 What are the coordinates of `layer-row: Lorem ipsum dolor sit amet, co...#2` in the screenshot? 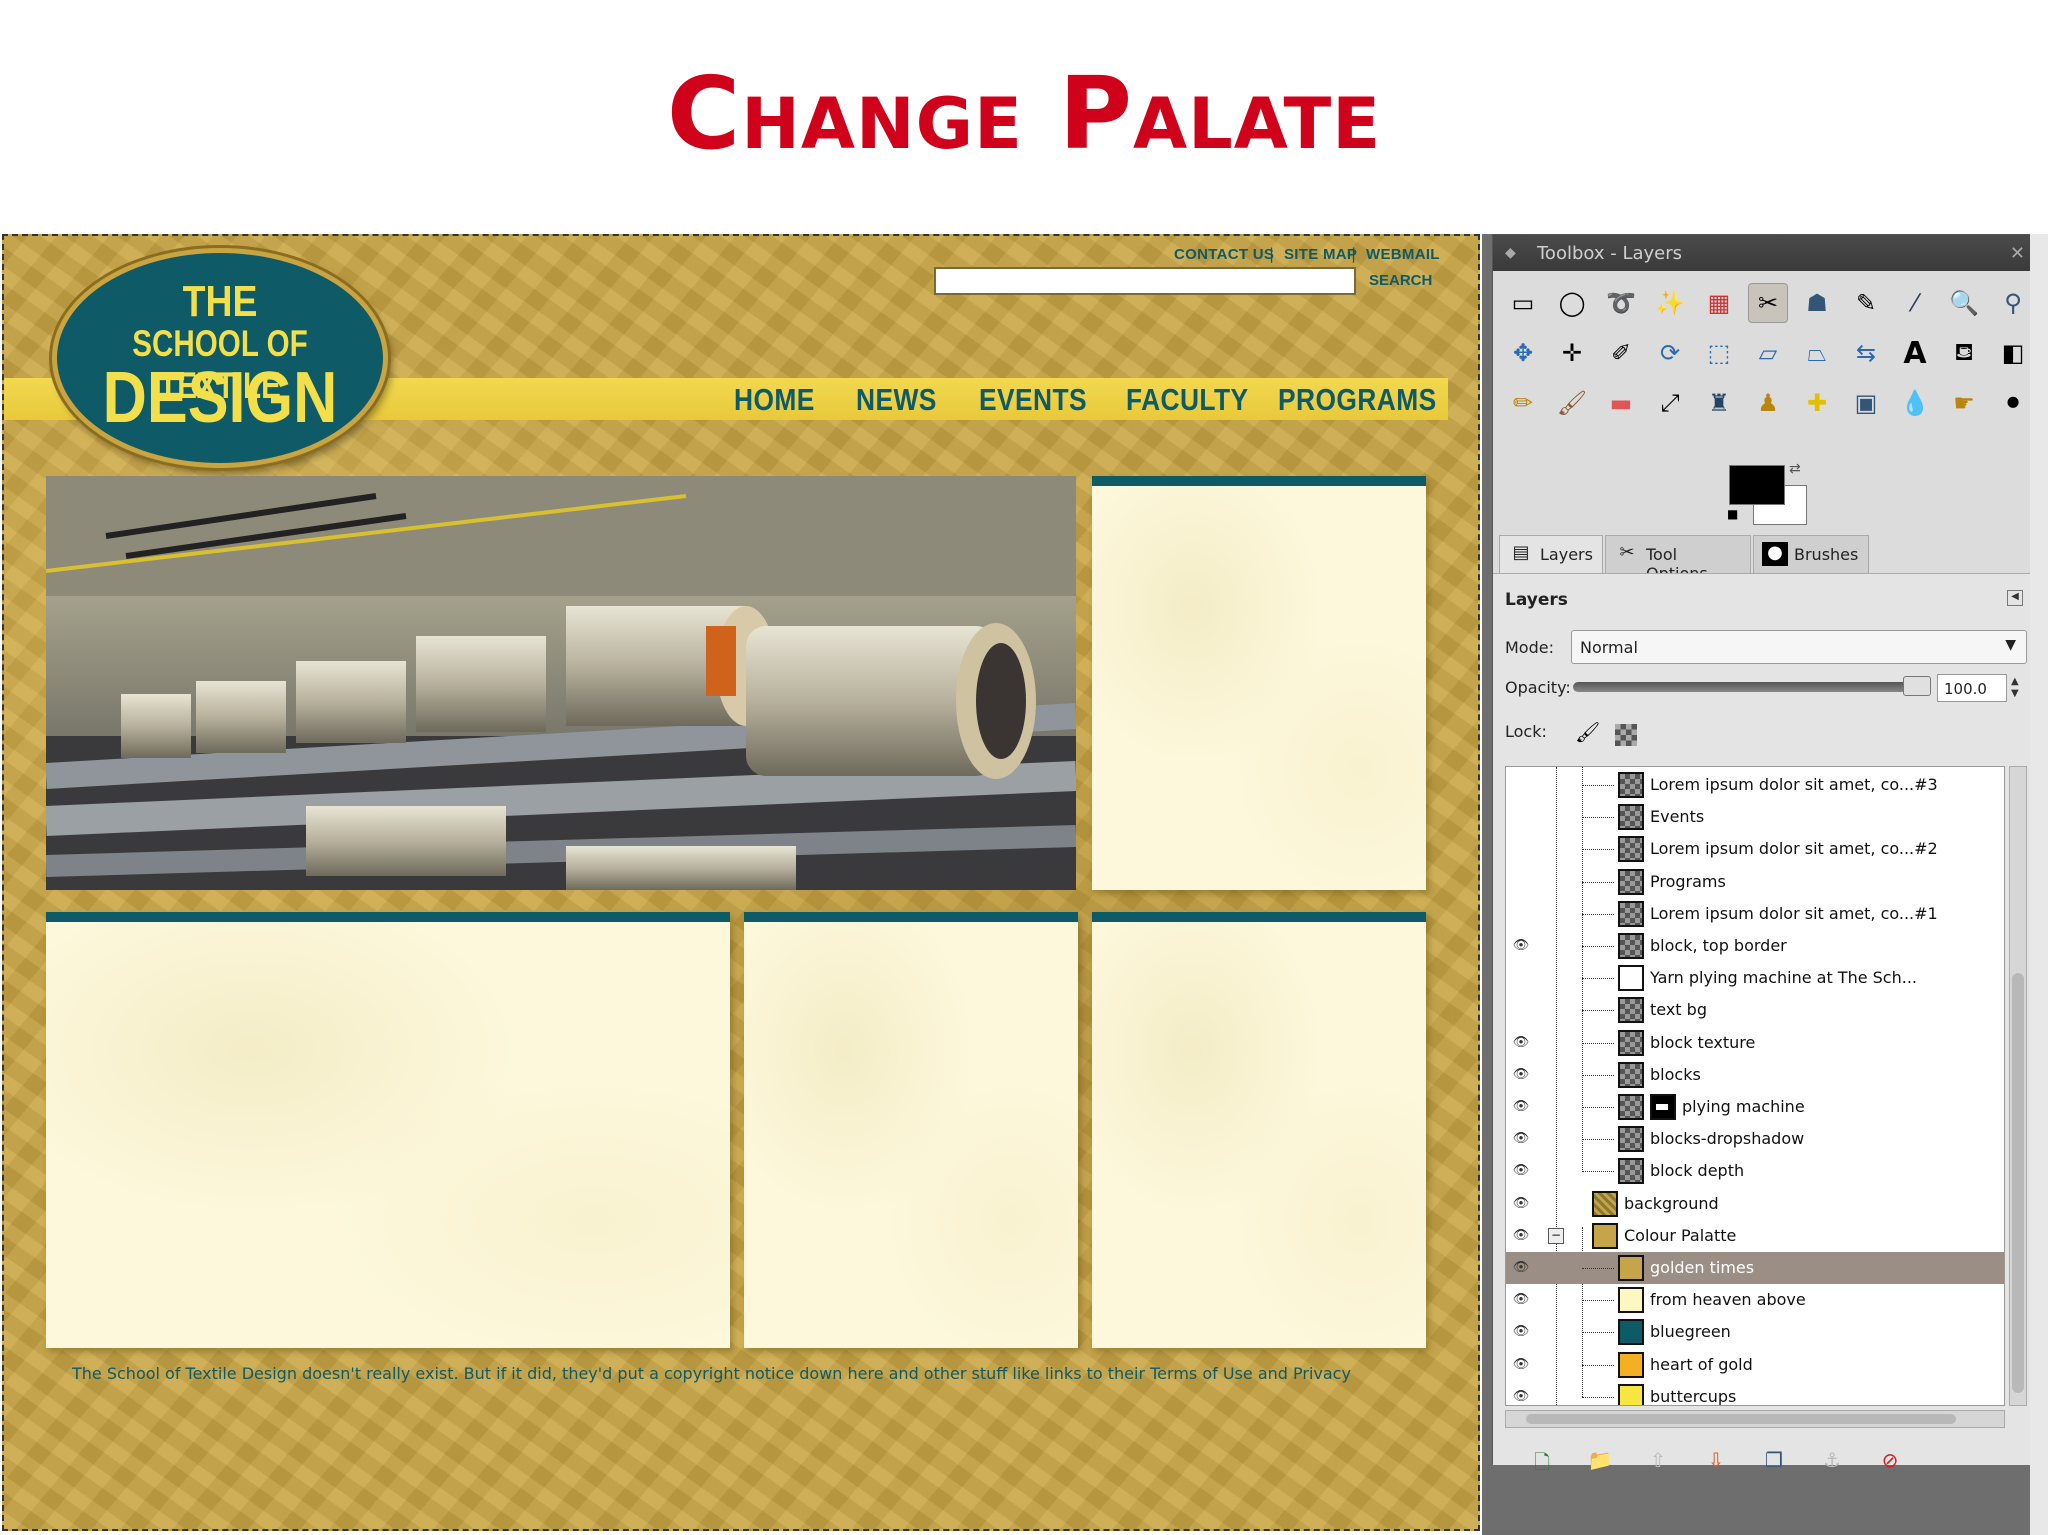 It's located at (1755, 849).